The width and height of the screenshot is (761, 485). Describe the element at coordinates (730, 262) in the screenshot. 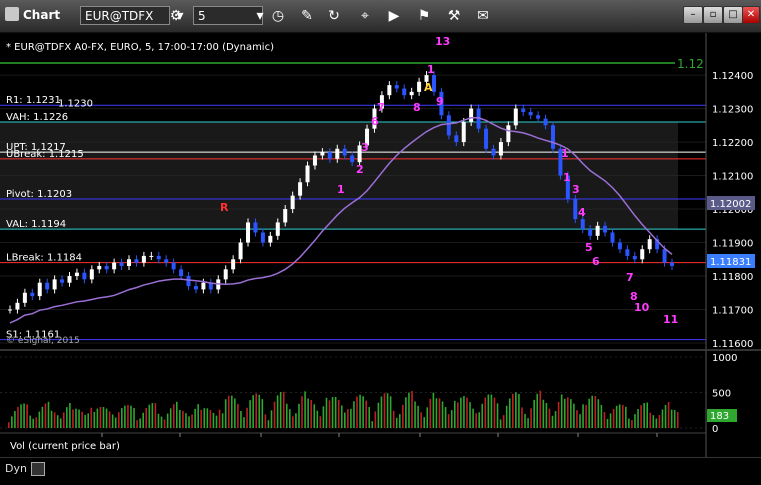

I see `current-price-label: 1.11831` at that location.